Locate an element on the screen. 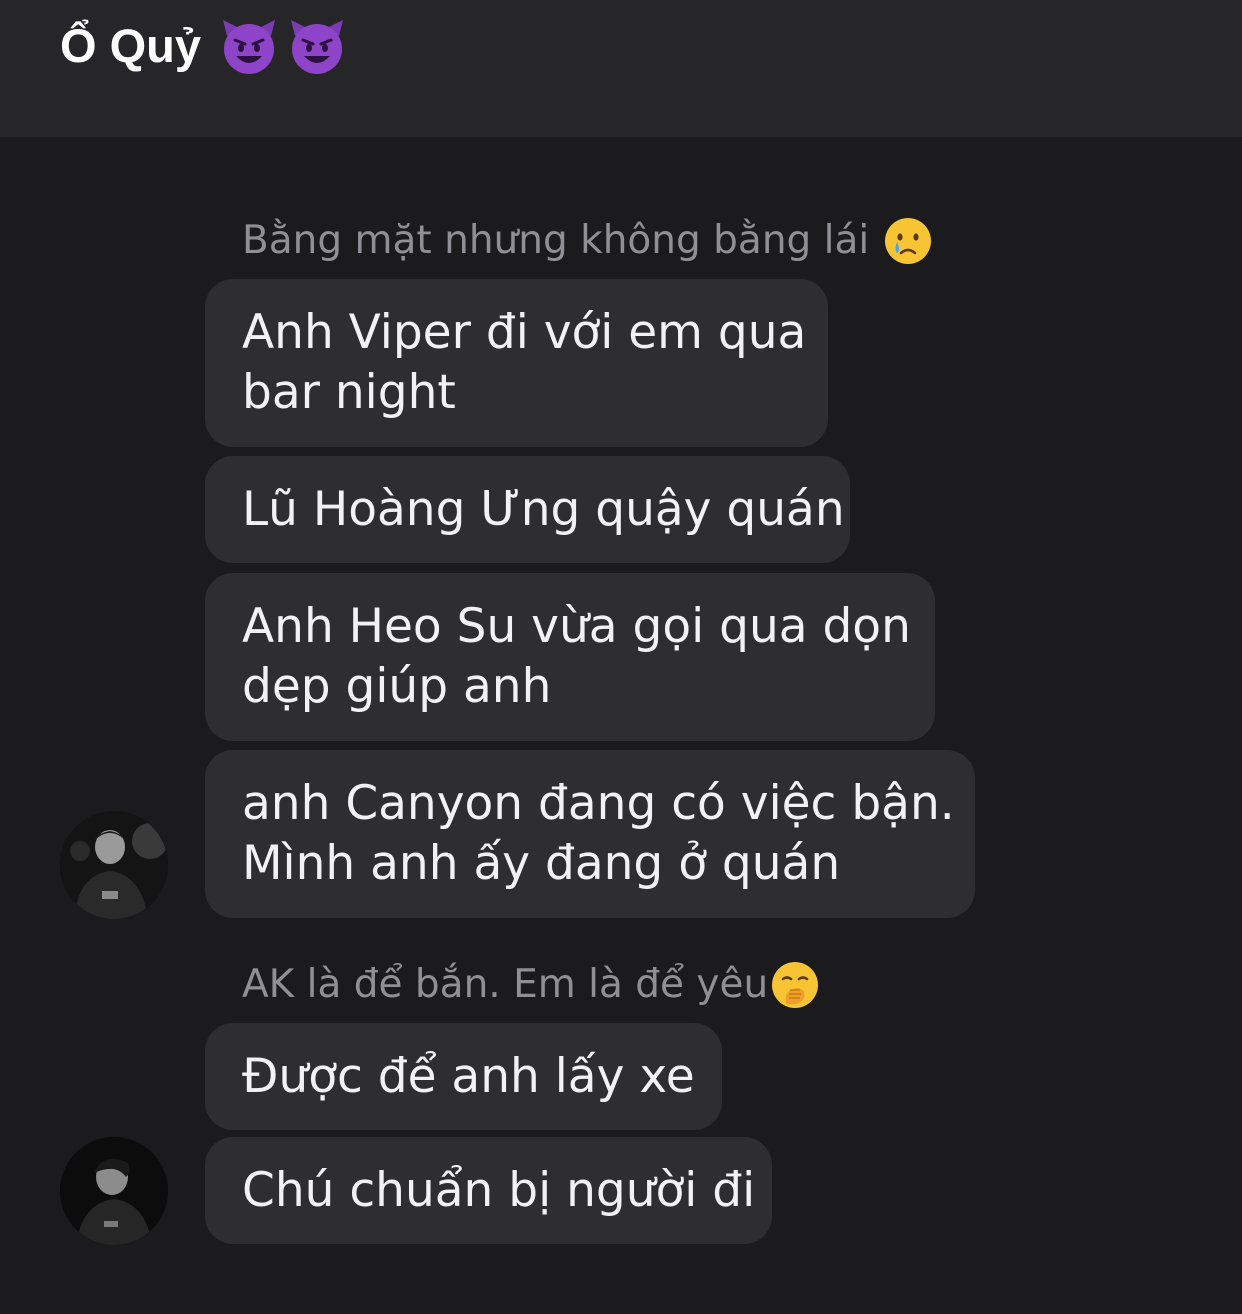 The width and height of the screenshot is (1242, 1314). message-line: Được để anh lấy xe is located at coordinates (468, 1076).